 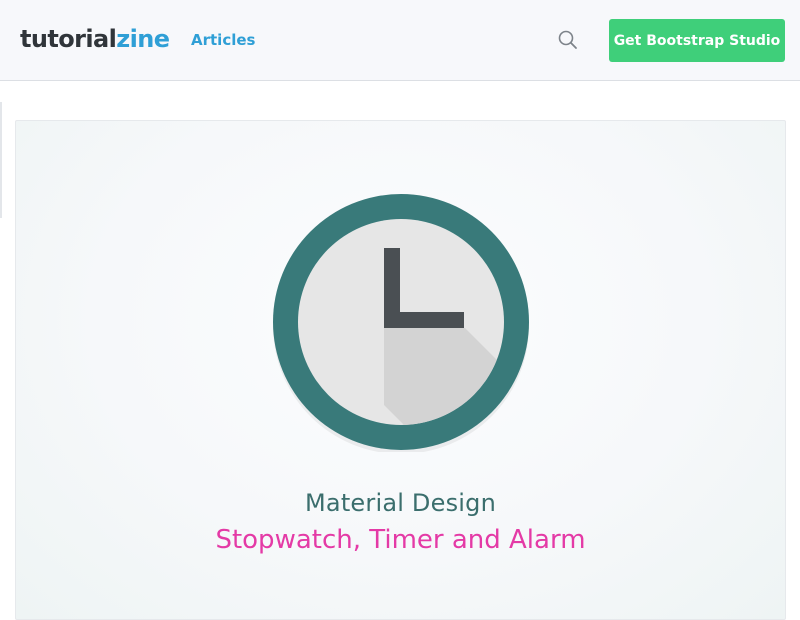 What do you see at coordinates (697, 40) in the screenshot?
I see `get-bootstrap-studio-button: Get Bootstrap Studio` at bounding box center [697, 40].